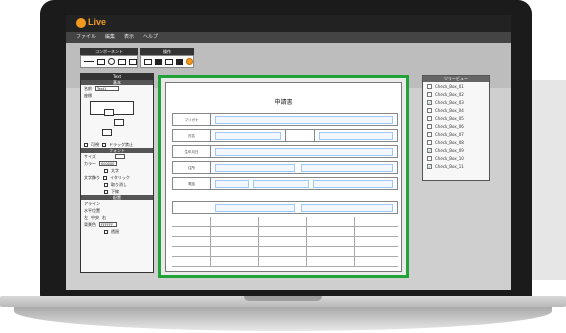  What do you see at coordinates (169, 61) in the screenshot?
I see `redo-icon` at bounding box center [169, 61].